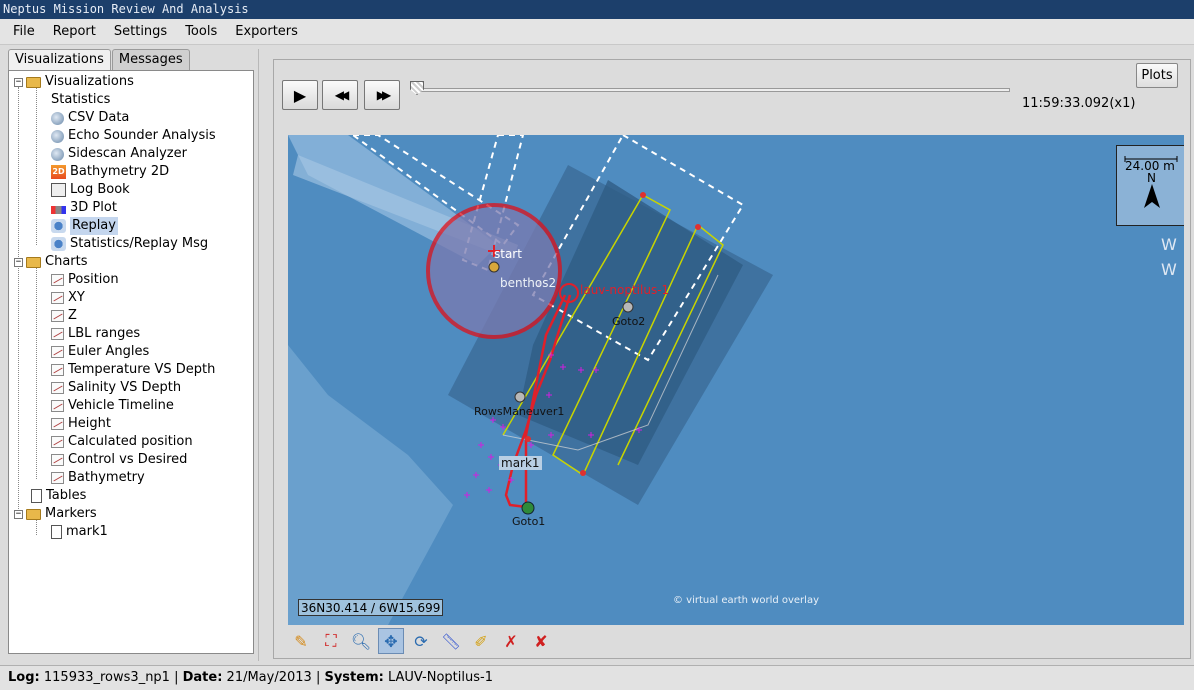 Image resolution: width=1194 pixels, height=690 pixels. I want to click on document-icon, so click(56, 532).